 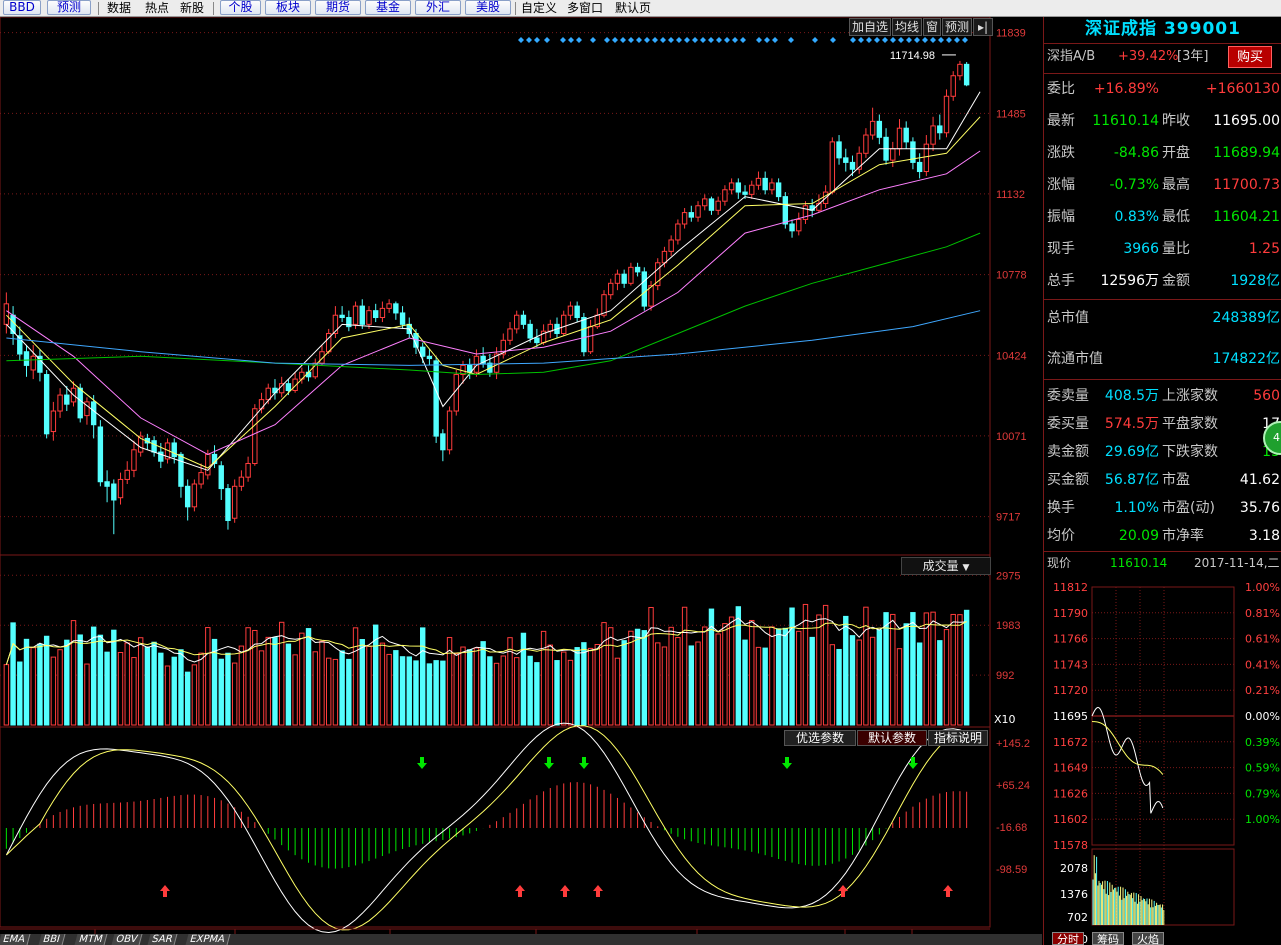 What do you see at coordinates (438, 7) in the screenshot?
I see `menu-item: 外汇` at bounding box center [438, 7].